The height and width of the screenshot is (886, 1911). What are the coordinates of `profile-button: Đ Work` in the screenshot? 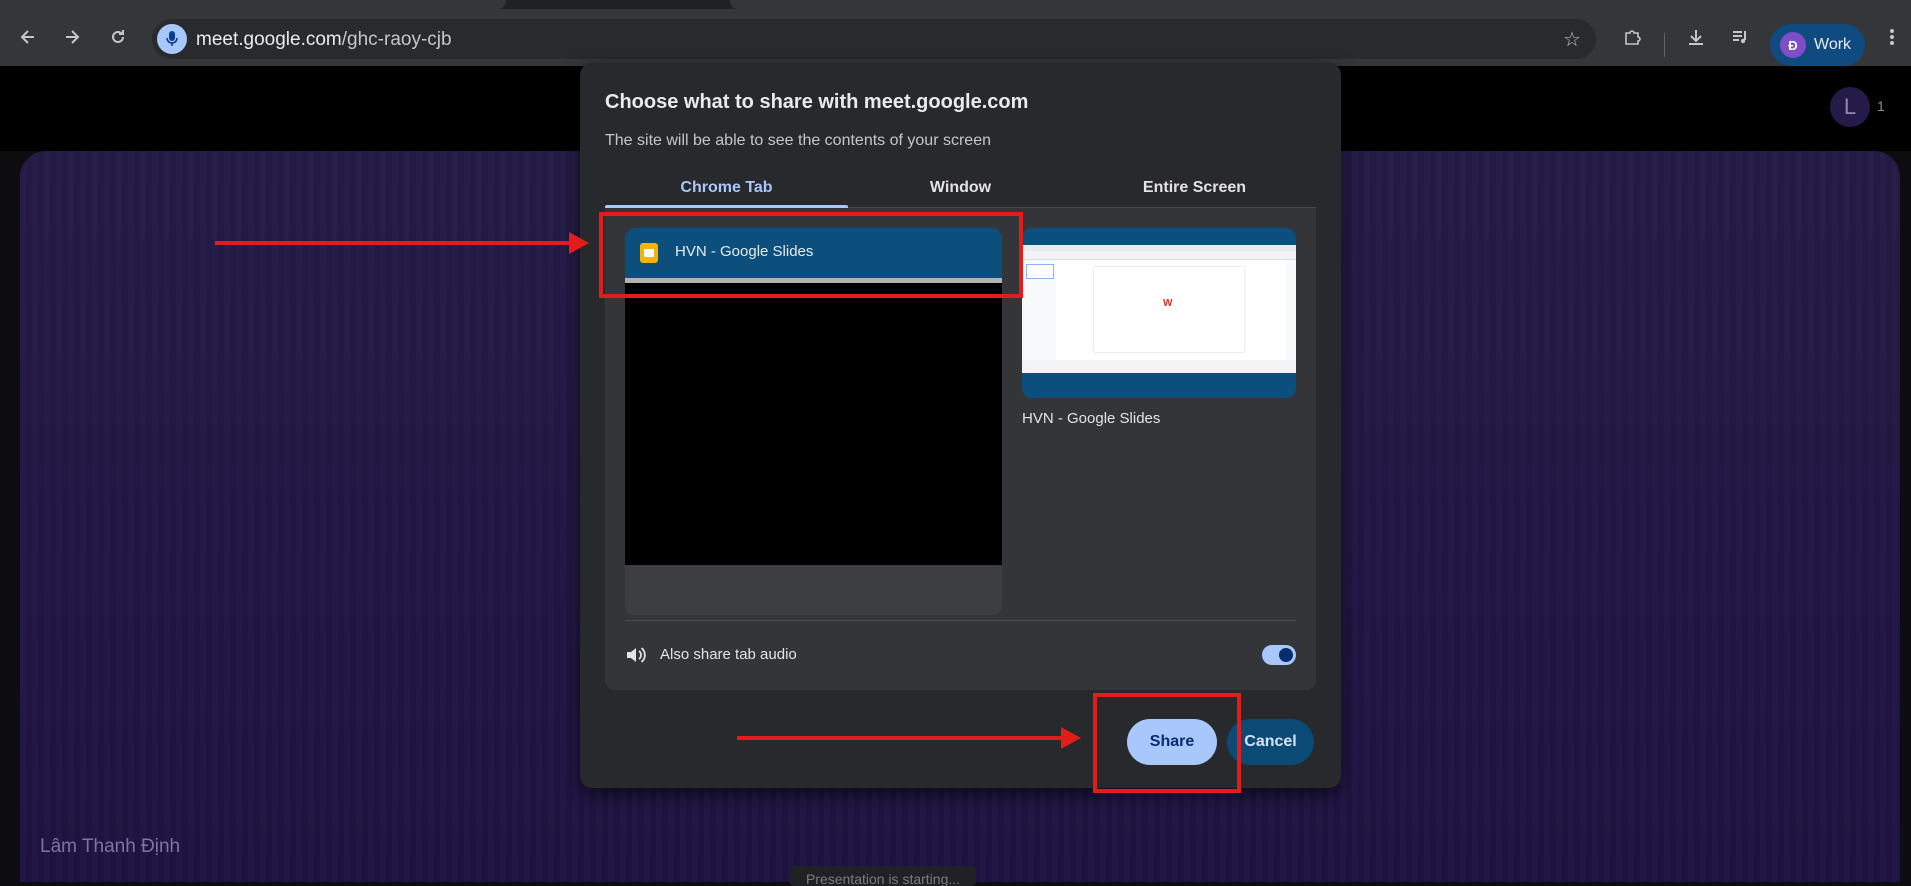 It's located at (1817, 45).